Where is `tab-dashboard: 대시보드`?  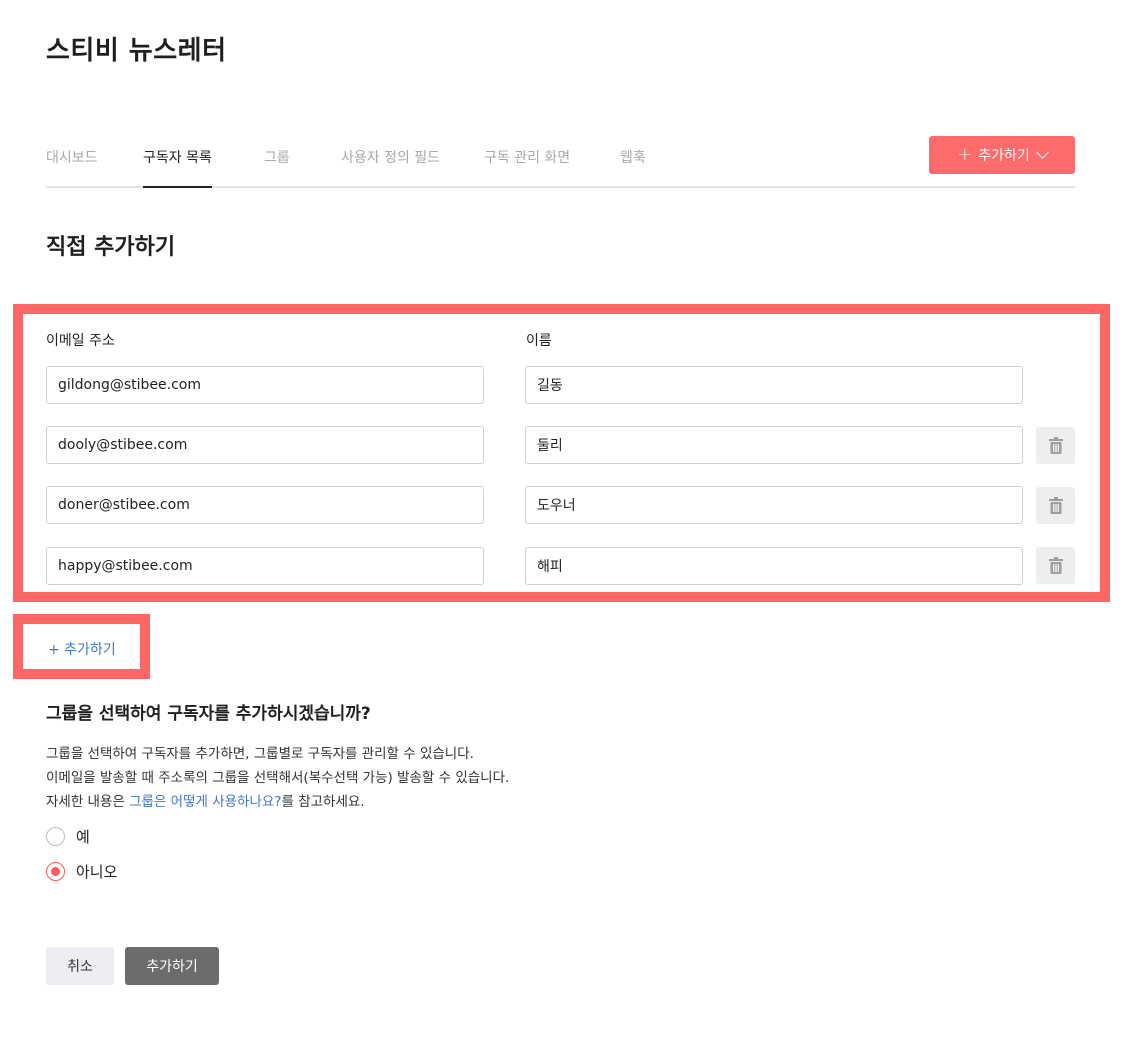 tab-dashboard: 대시보드 is located at coordinates (72, 169).